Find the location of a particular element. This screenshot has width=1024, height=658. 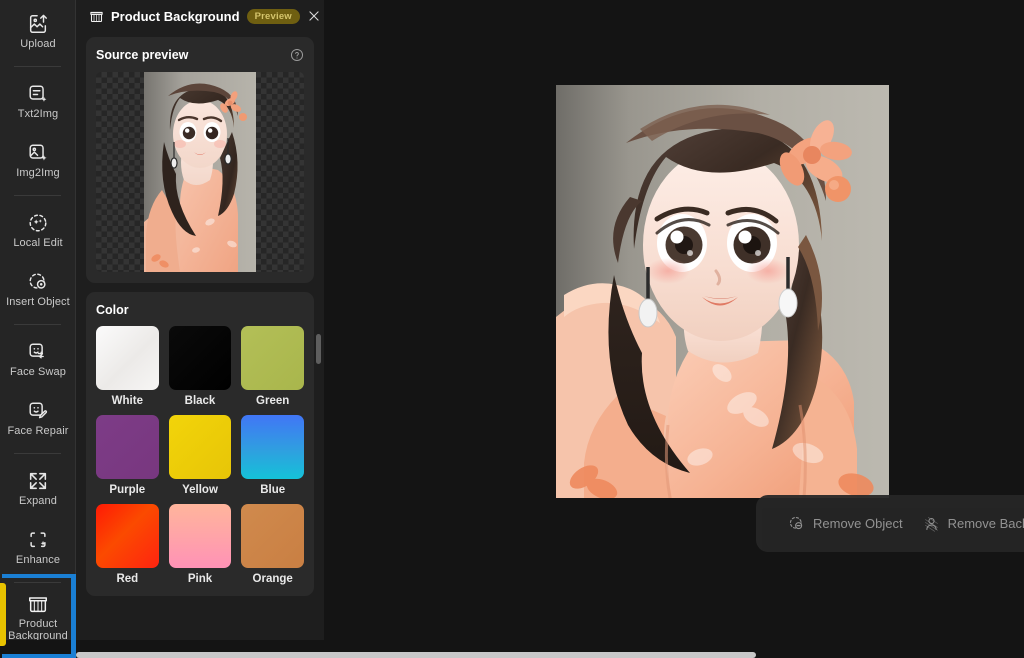

color-swatch-pink: Pink is located at coordinates (200, 544).